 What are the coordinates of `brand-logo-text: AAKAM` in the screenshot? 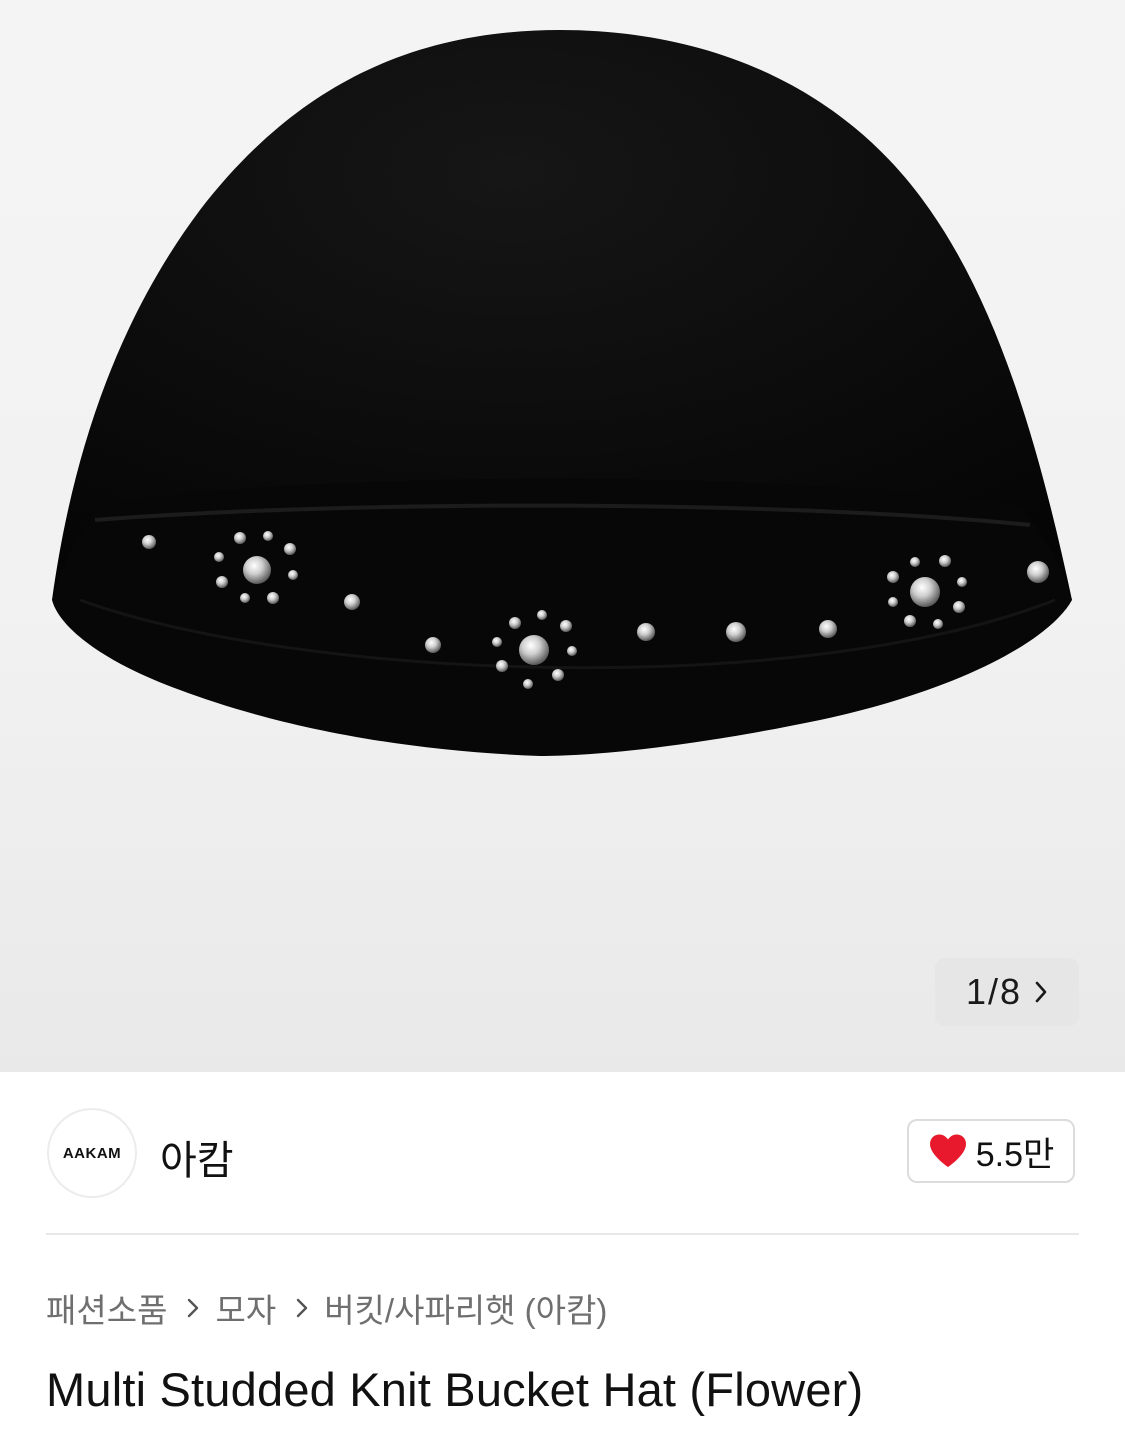 It's located at (92, 1153).